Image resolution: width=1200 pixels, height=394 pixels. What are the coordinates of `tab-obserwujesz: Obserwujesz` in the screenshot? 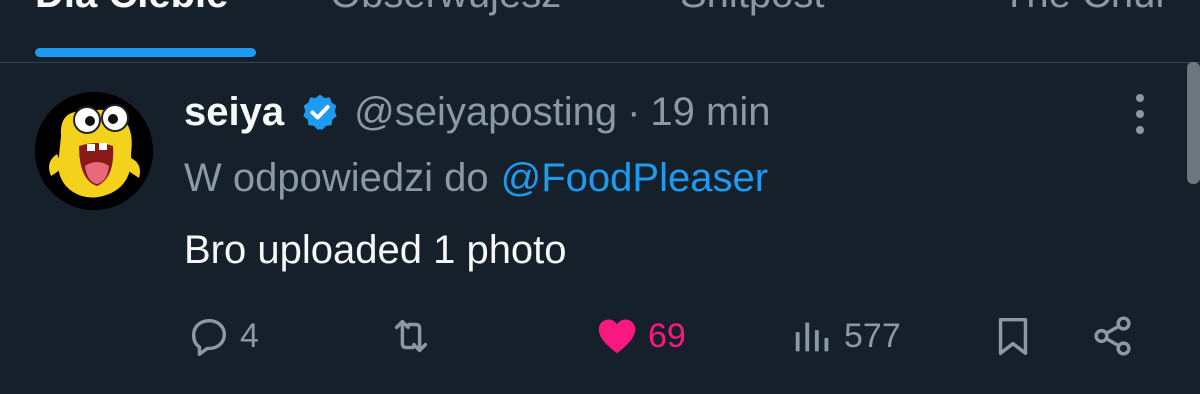 It's located at (445, 11).